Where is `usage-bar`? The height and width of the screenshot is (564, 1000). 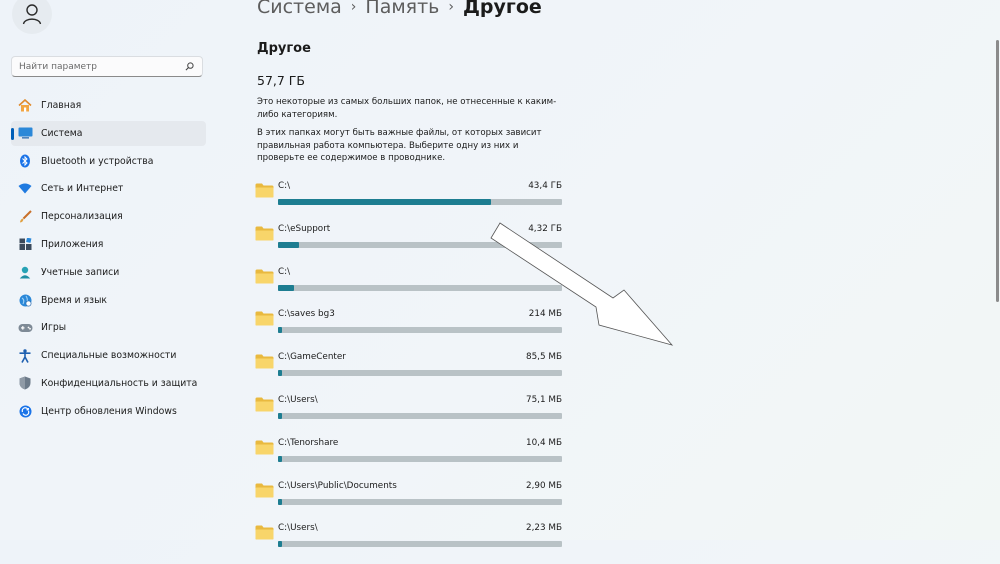
usage-bar is located at coordinates (420, 544).